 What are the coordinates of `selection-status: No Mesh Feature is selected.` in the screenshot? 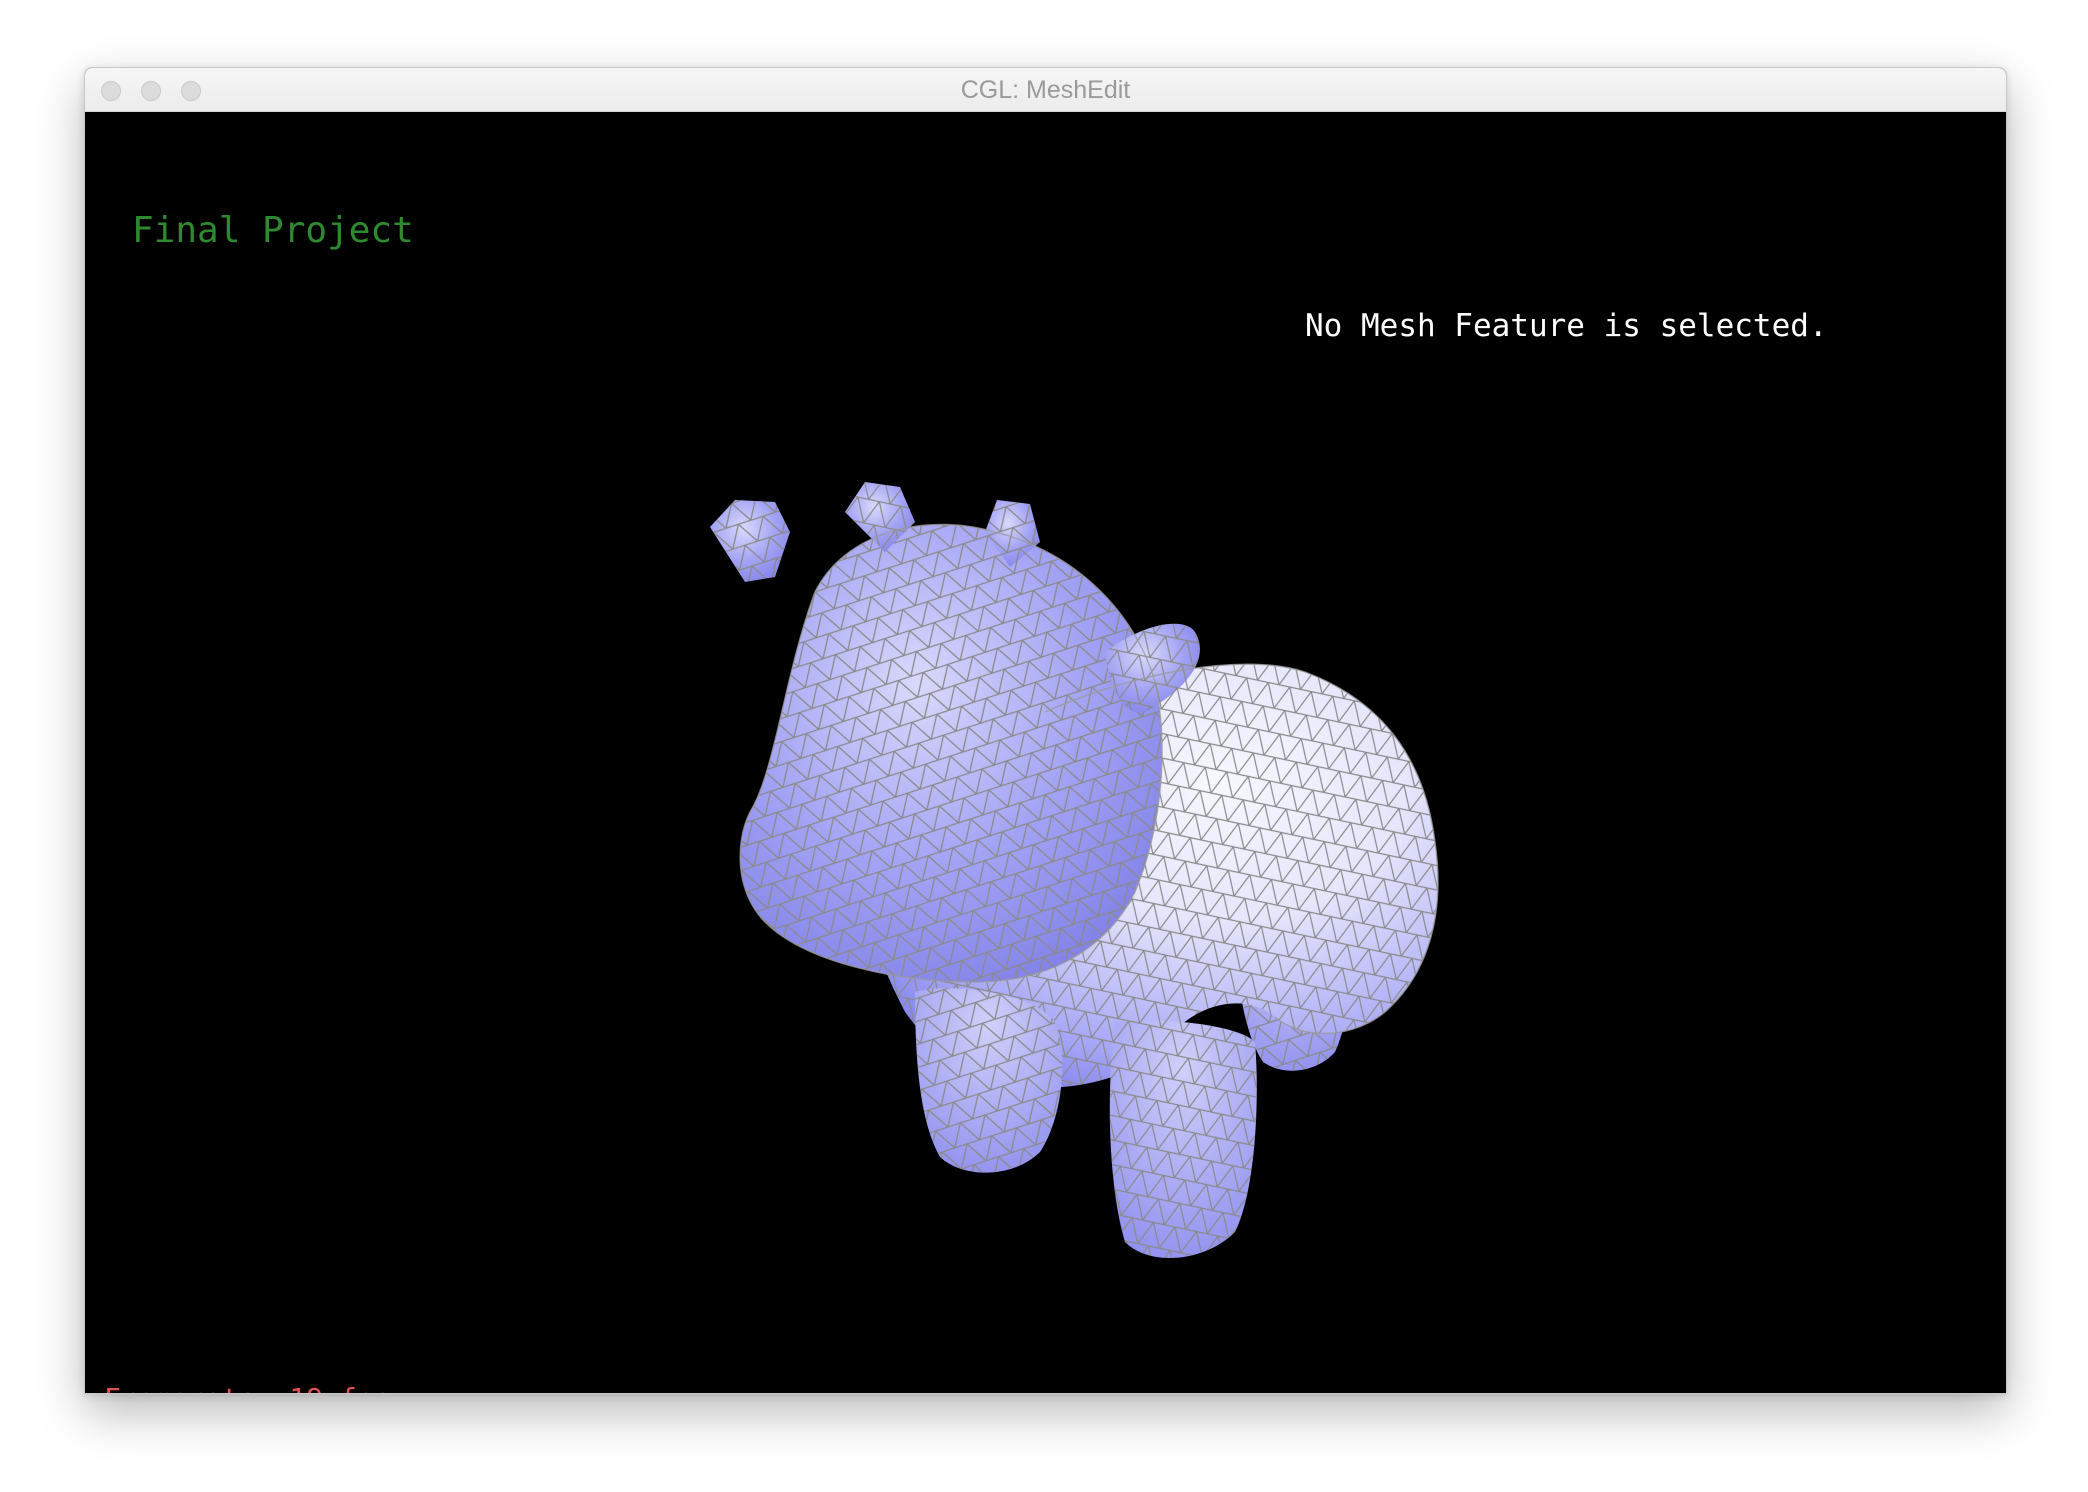 It's located at (1566, 326).